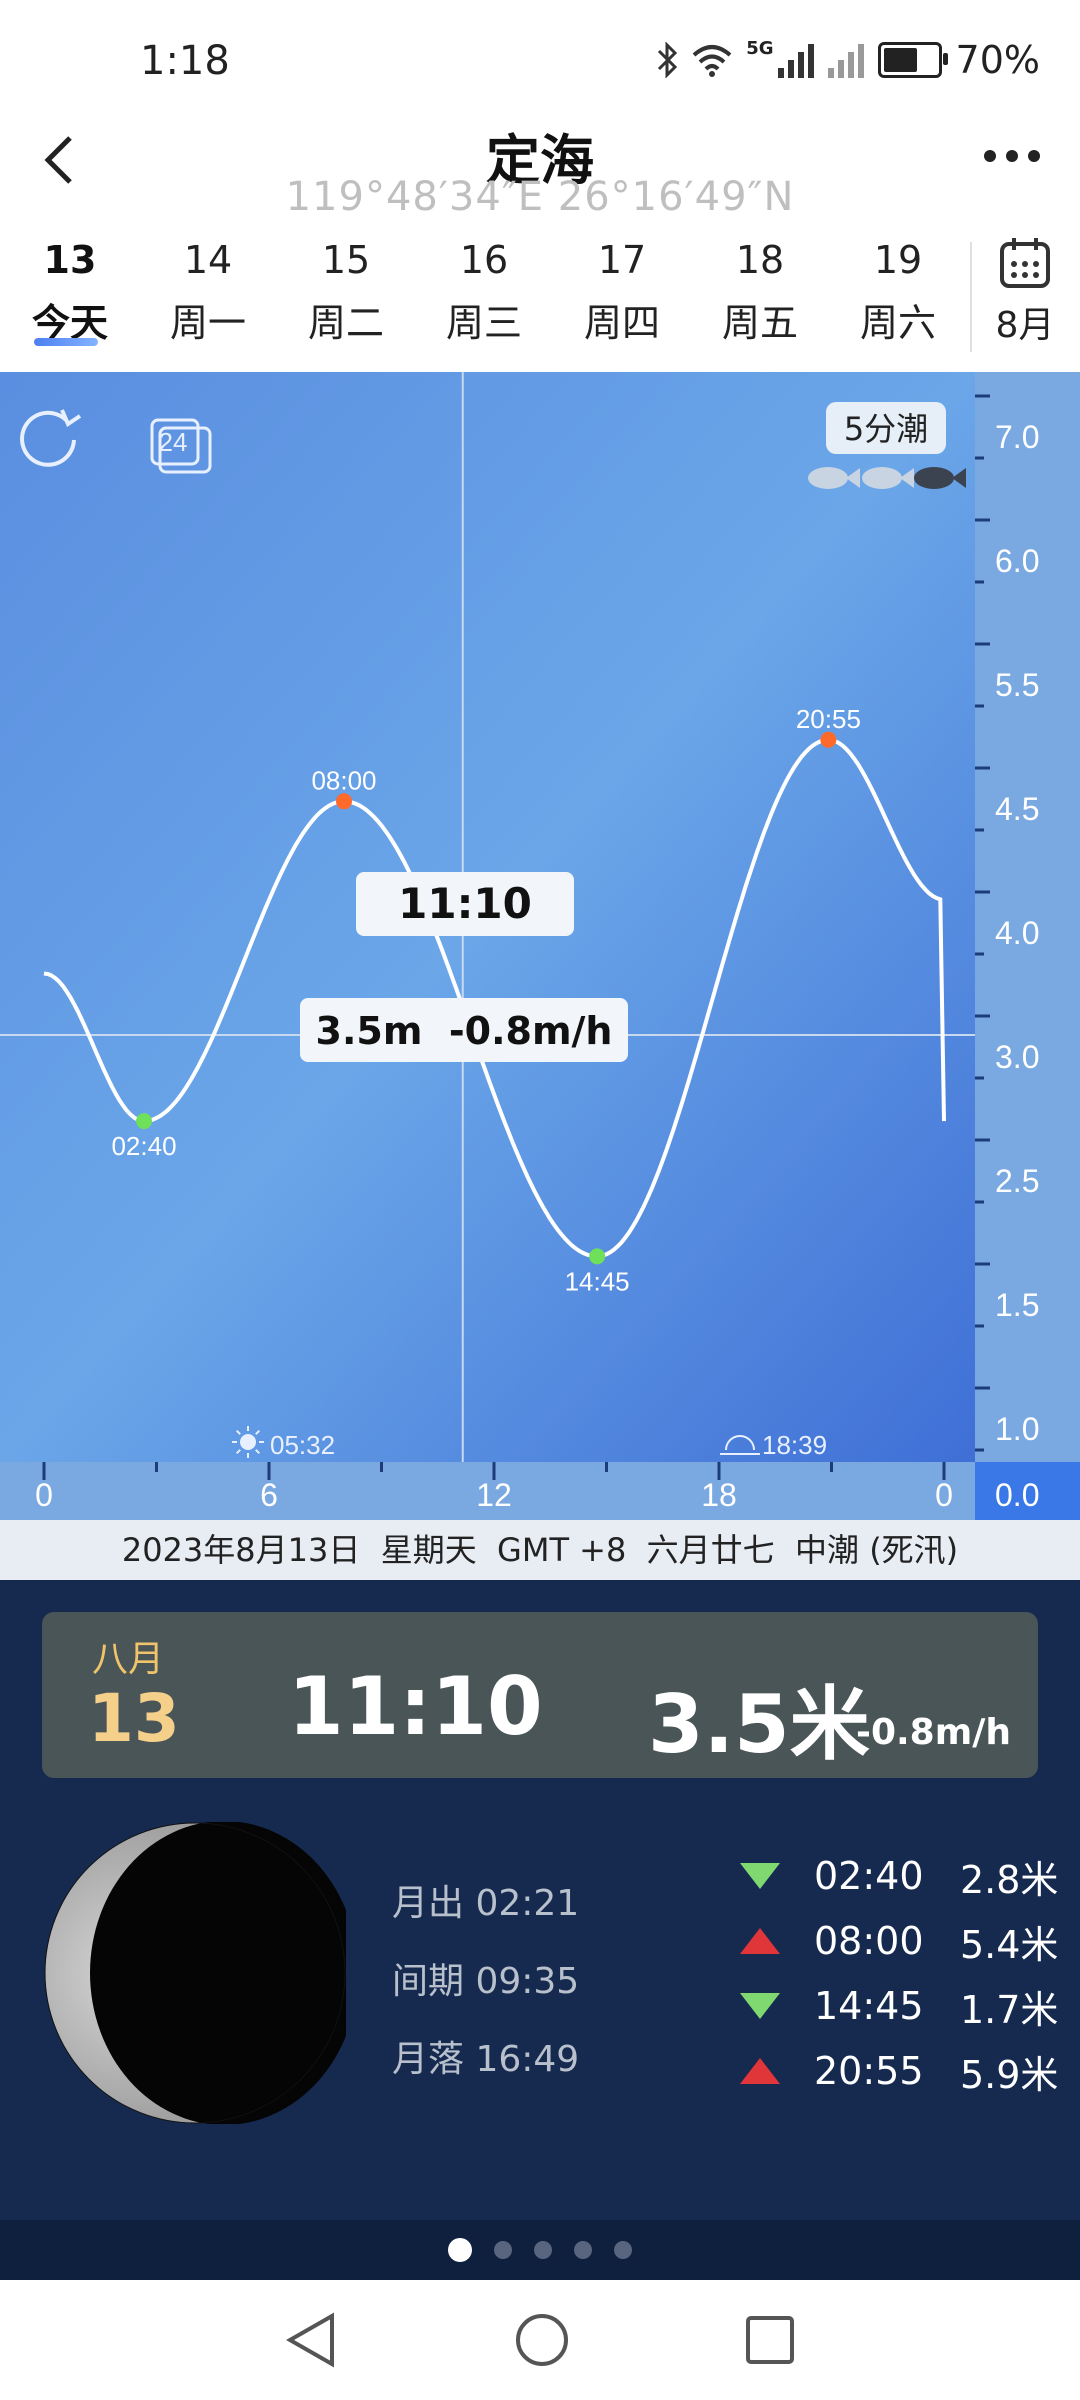  Describe the element at coordinates (345, 323) in the screenshot. I see `day-weekday: 周二` at that location.